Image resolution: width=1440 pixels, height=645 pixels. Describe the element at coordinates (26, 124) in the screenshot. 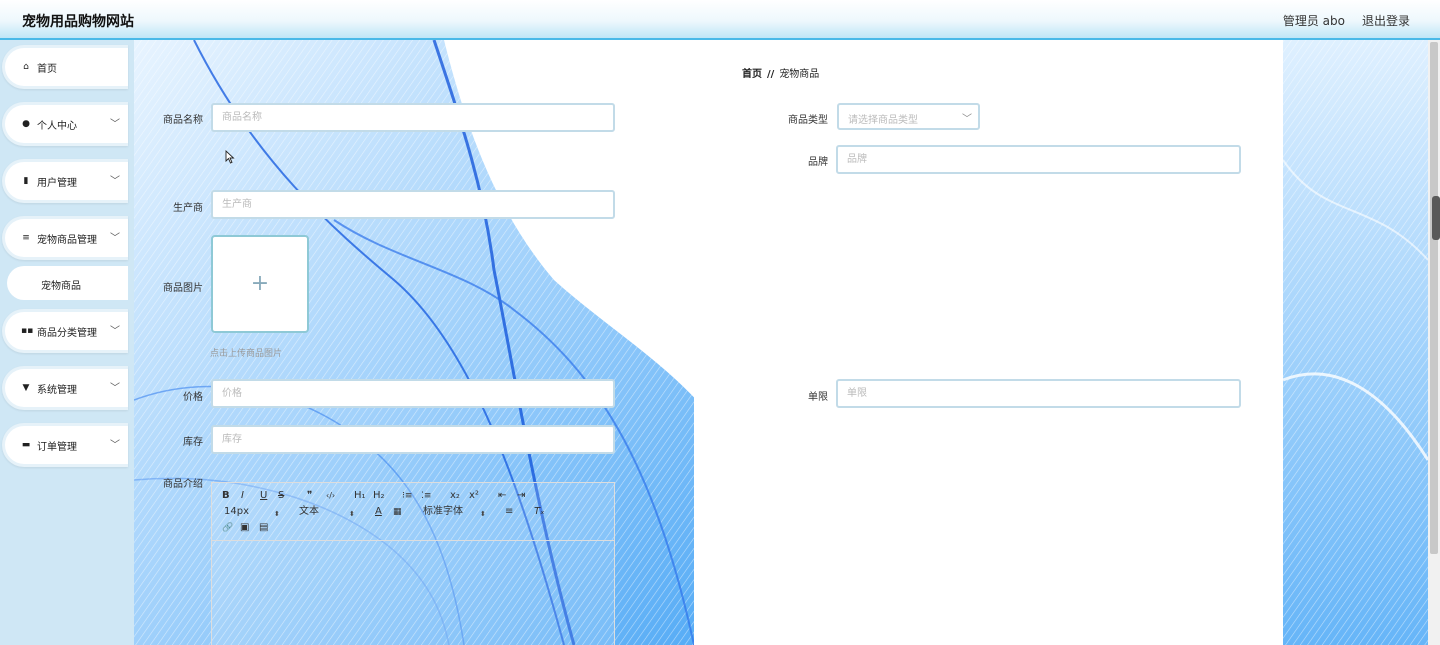

I see `user-icon: ●` at that location.